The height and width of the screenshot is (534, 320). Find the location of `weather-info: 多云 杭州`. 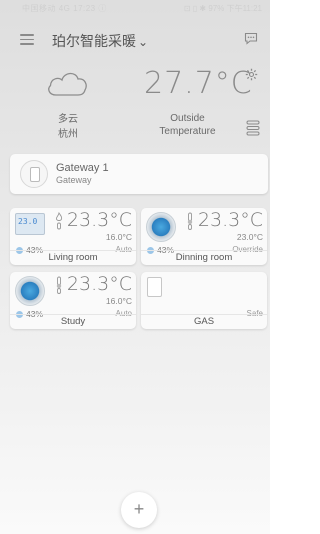

weather-info: 多云 杭州 is located at coordinates (68, 127).